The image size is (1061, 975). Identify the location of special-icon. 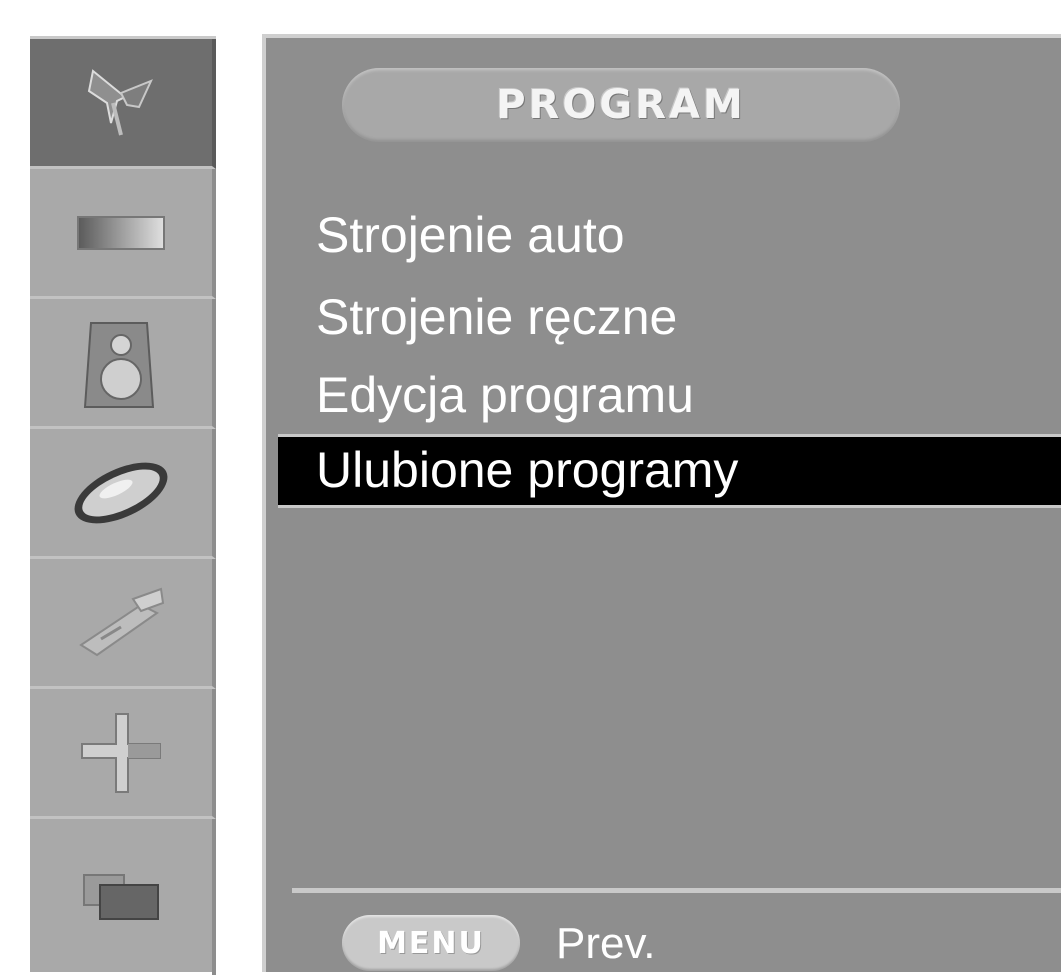
(121, 753).